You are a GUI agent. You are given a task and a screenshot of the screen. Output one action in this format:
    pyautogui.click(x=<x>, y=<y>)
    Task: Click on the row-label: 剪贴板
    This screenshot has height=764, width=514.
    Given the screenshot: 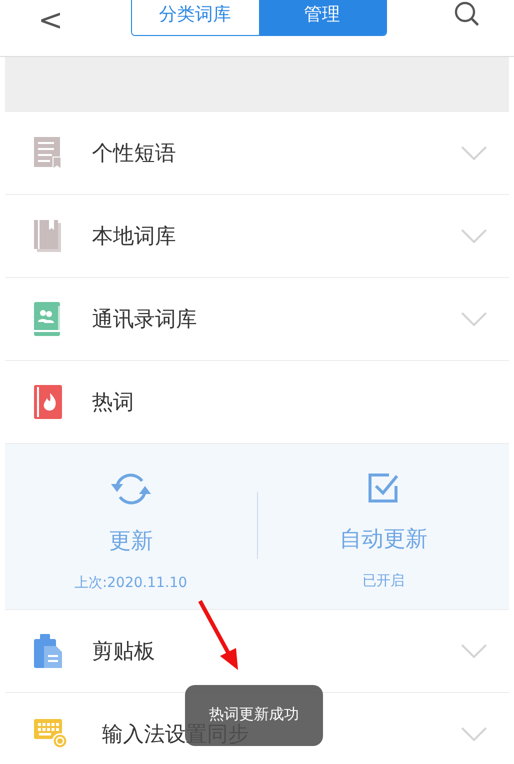 What is the action you would take?
    pyautogui.click(x=124, y=651)
    